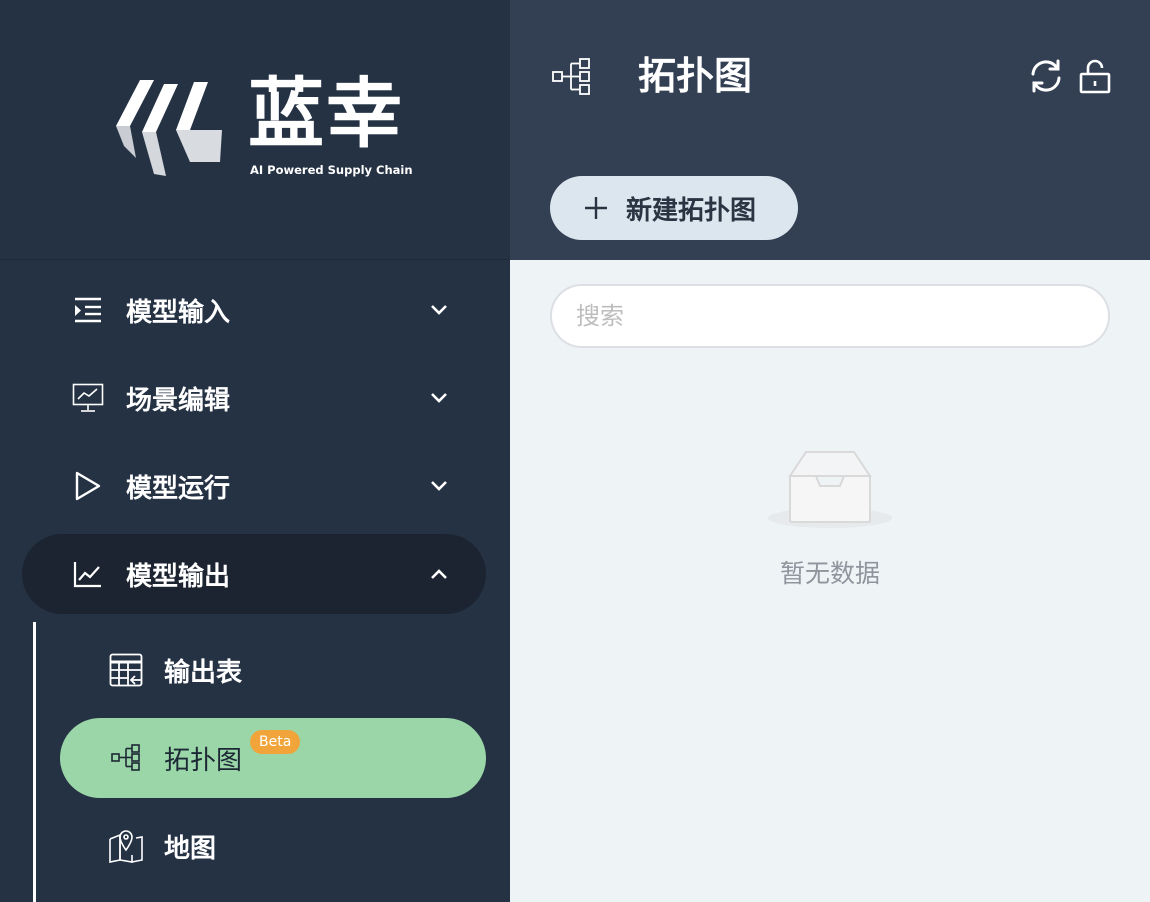 This screenshot has height=902, width=1150. Describe the element at coordinates (326, 113) in the screenshot. I see `brand-name: 蓝幸` at that location.